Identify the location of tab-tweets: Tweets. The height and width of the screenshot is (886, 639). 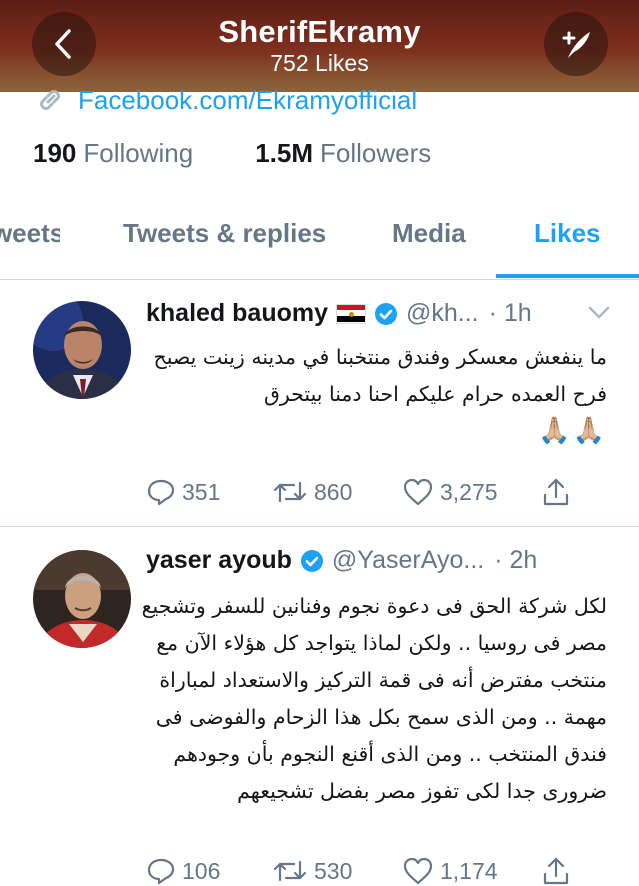
(30, 233).